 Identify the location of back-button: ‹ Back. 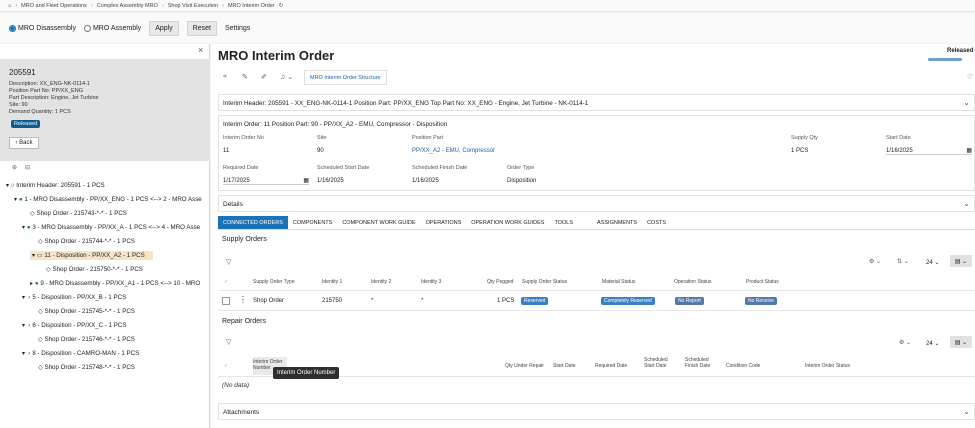
(24, 143).